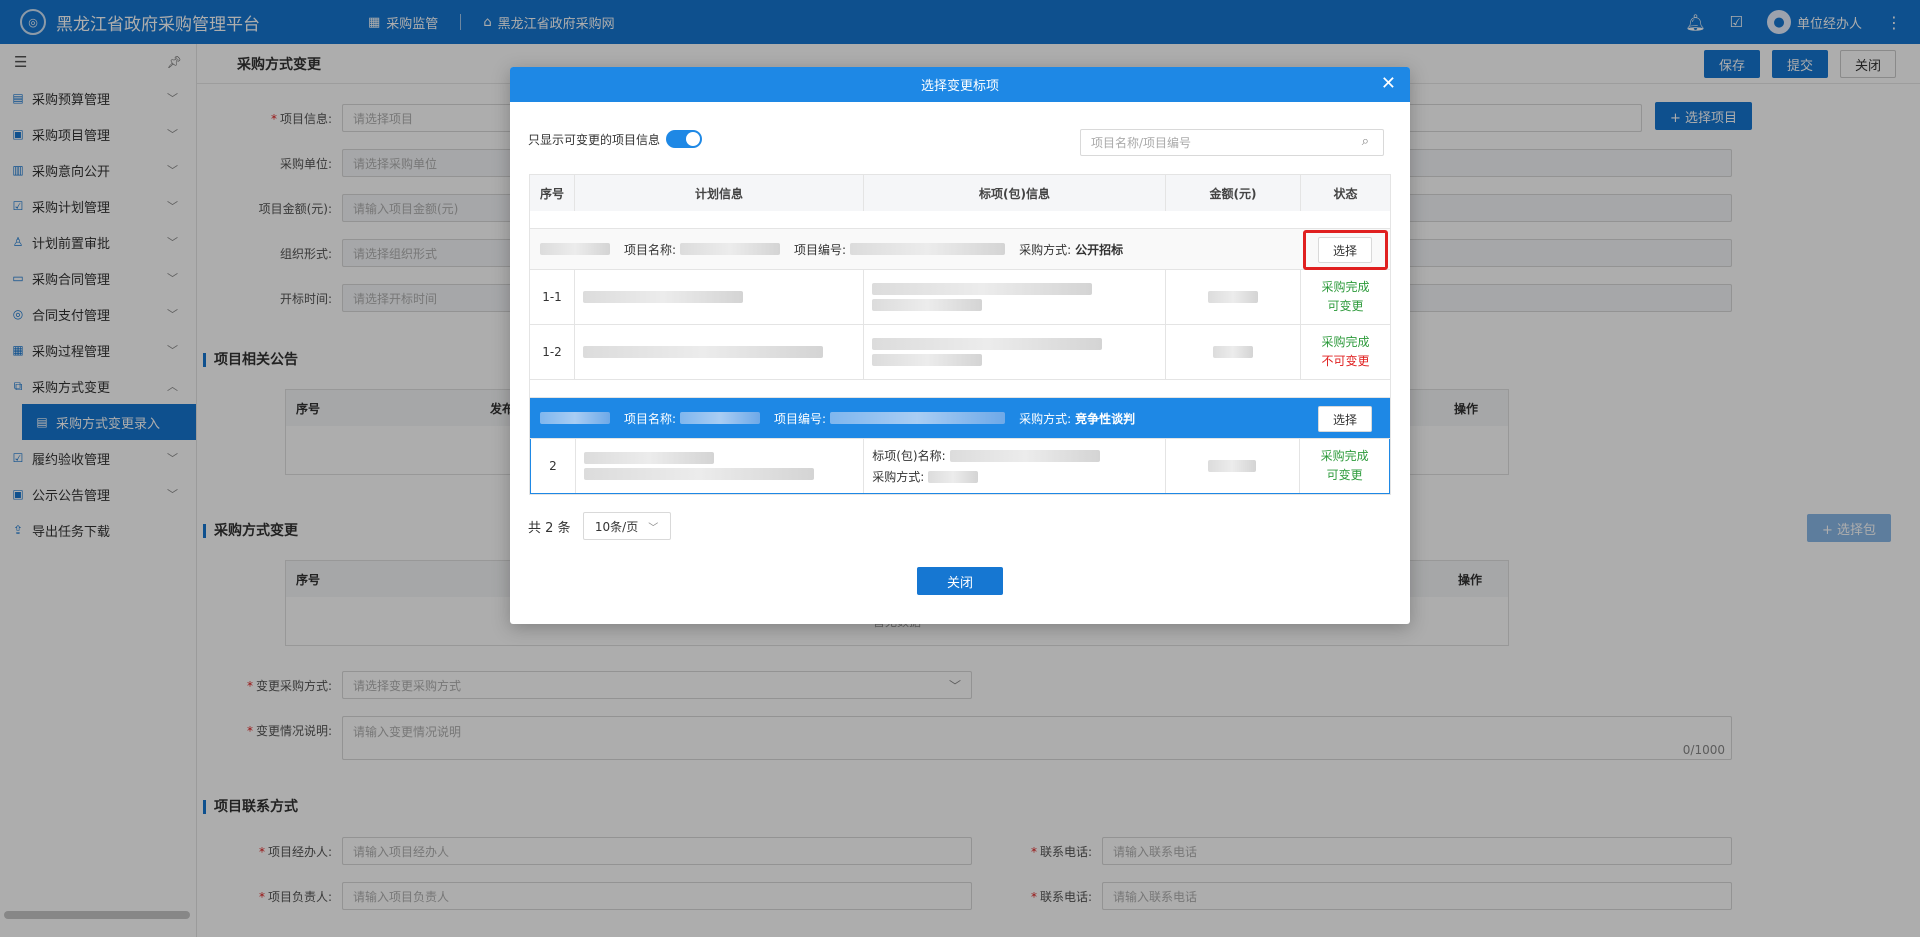  Describe the element at coordinates (1345, 361) in the screenshot. I see `change-status: 不可变更` at that location.